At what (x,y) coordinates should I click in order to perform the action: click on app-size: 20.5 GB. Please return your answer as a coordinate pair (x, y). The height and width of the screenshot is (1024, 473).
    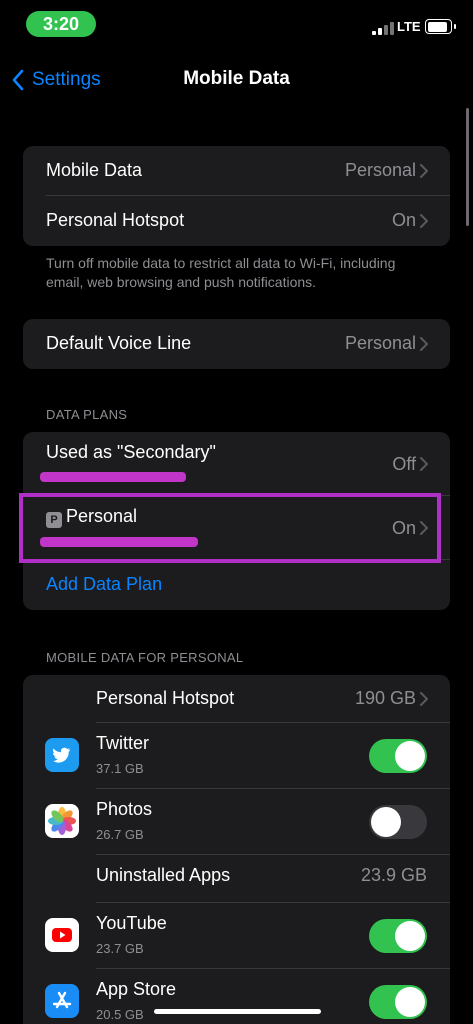
    Looking at the image, I should click on (120, 1014).